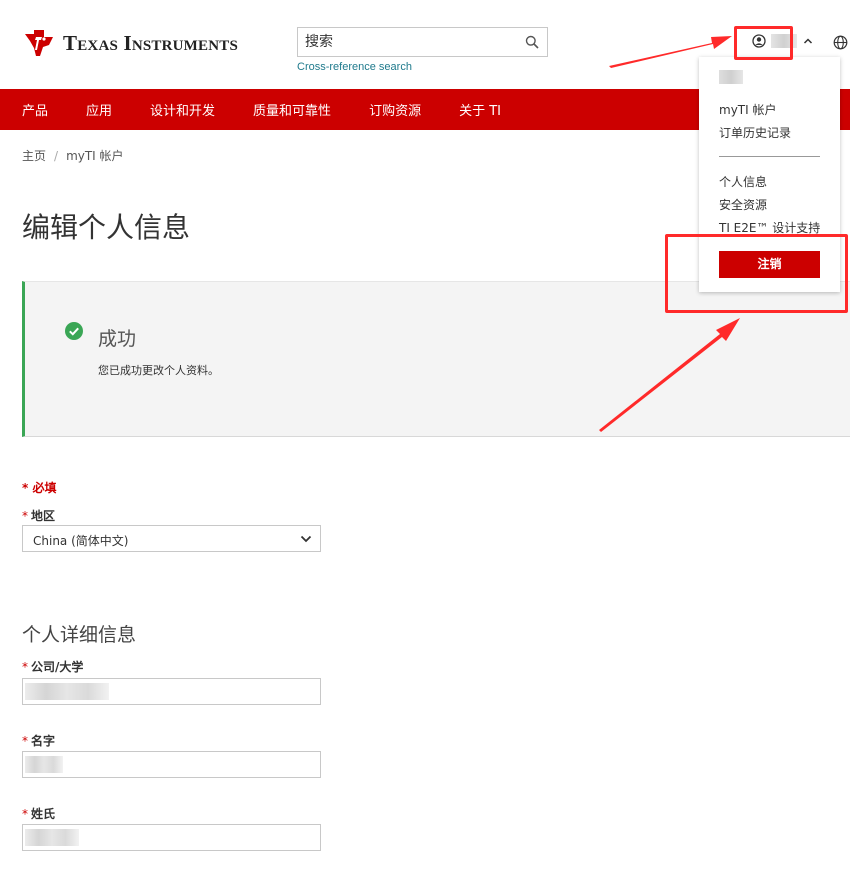 The image size is (850, 880). I want to click on region-label: * 地区, so click(38, 515).